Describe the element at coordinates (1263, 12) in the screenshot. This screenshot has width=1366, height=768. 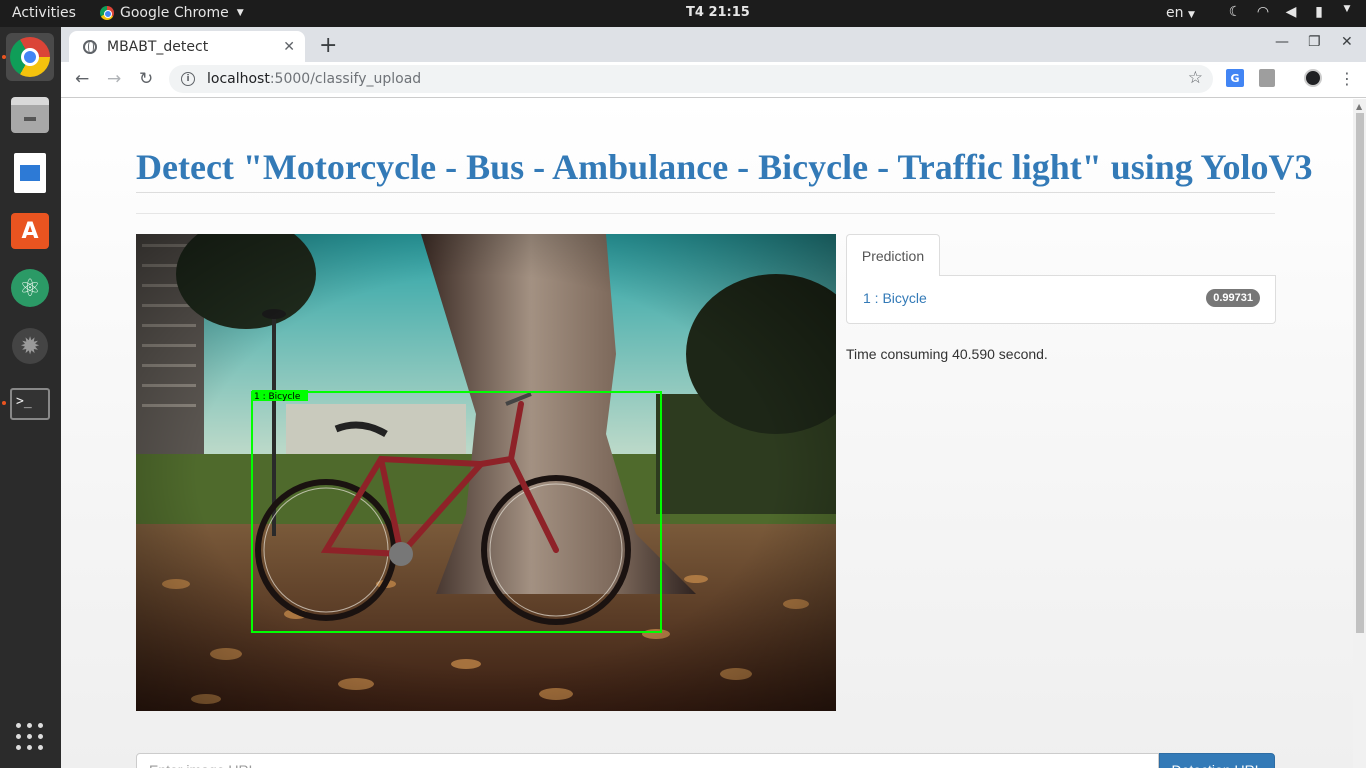
I see `wifi-icon: ◠` at that location.